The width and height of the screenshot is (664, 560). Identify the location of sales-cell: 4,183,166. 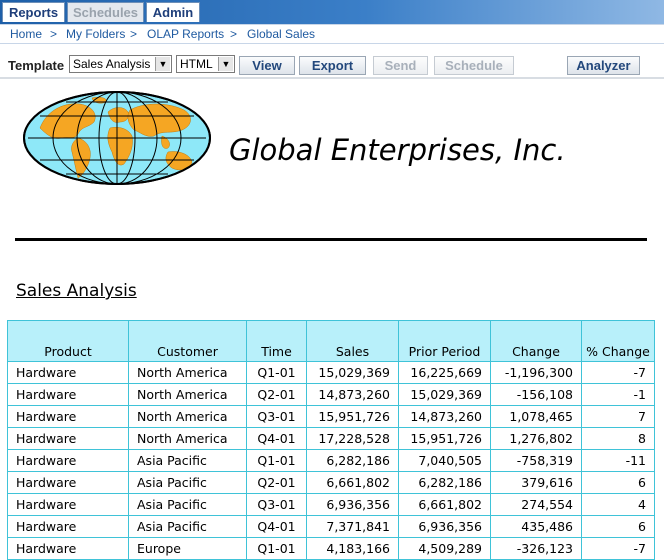
(352, 548).